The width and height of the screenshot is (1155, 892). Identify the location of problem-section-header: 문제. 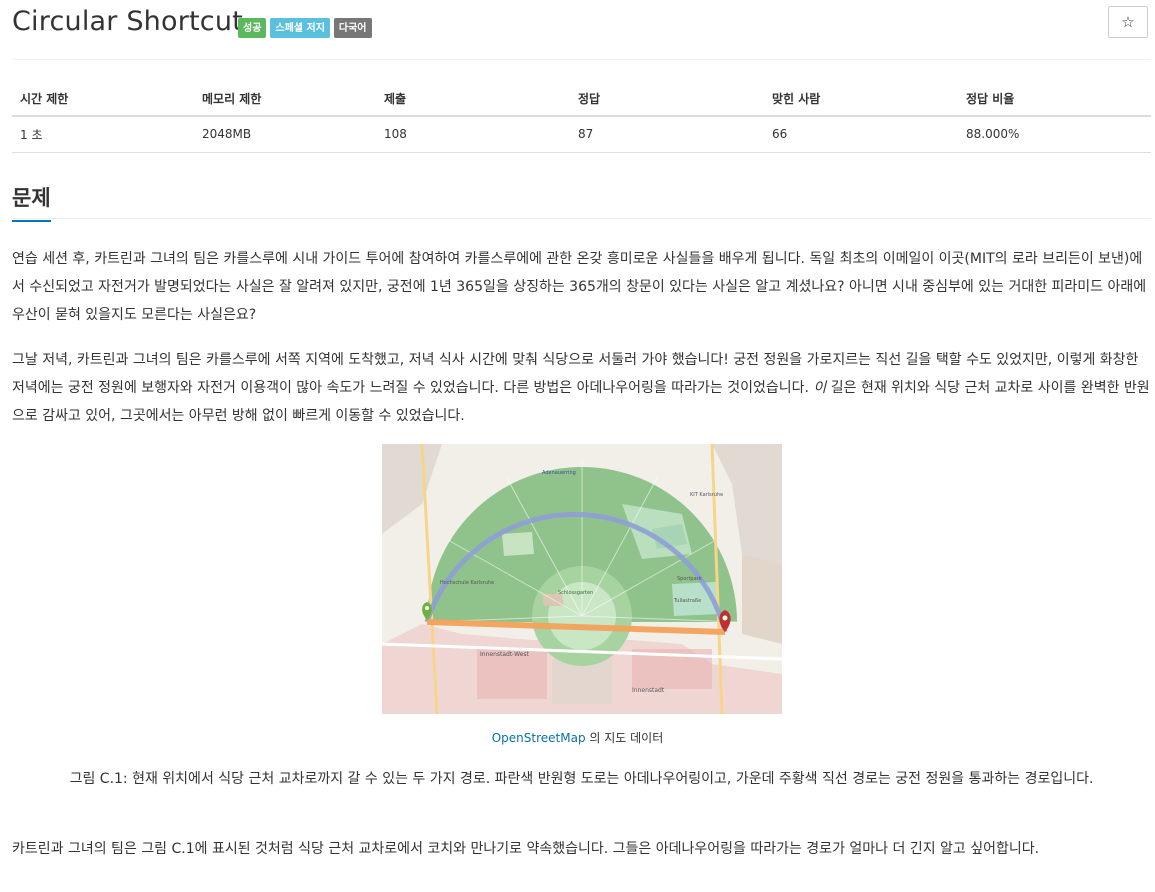
(581, 202).